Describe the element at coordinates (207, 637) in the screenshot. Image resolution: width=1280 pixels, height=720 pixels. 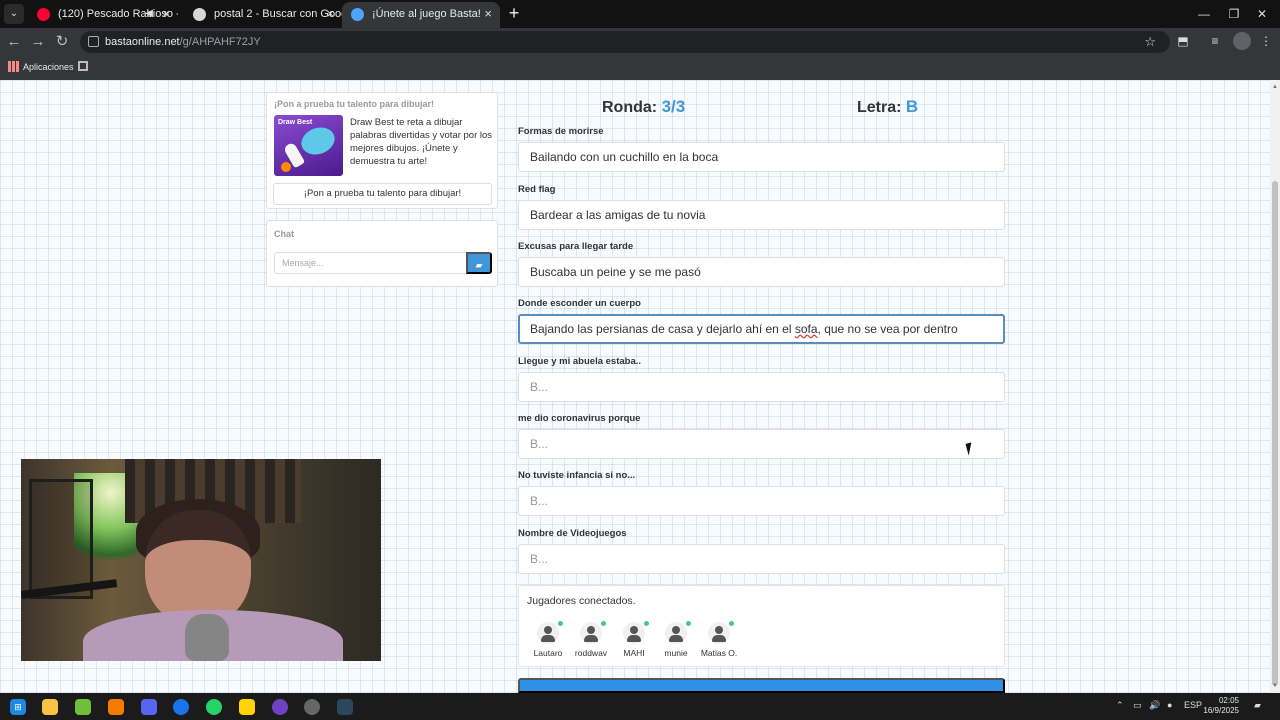
I see `microphone-icon` at that location.